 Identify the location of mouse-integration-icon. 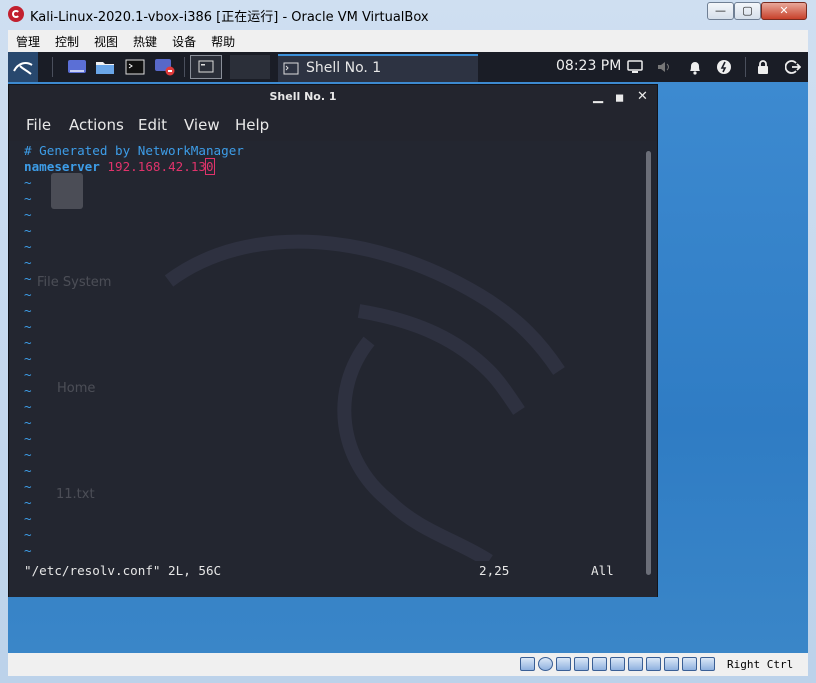
(689, 664).